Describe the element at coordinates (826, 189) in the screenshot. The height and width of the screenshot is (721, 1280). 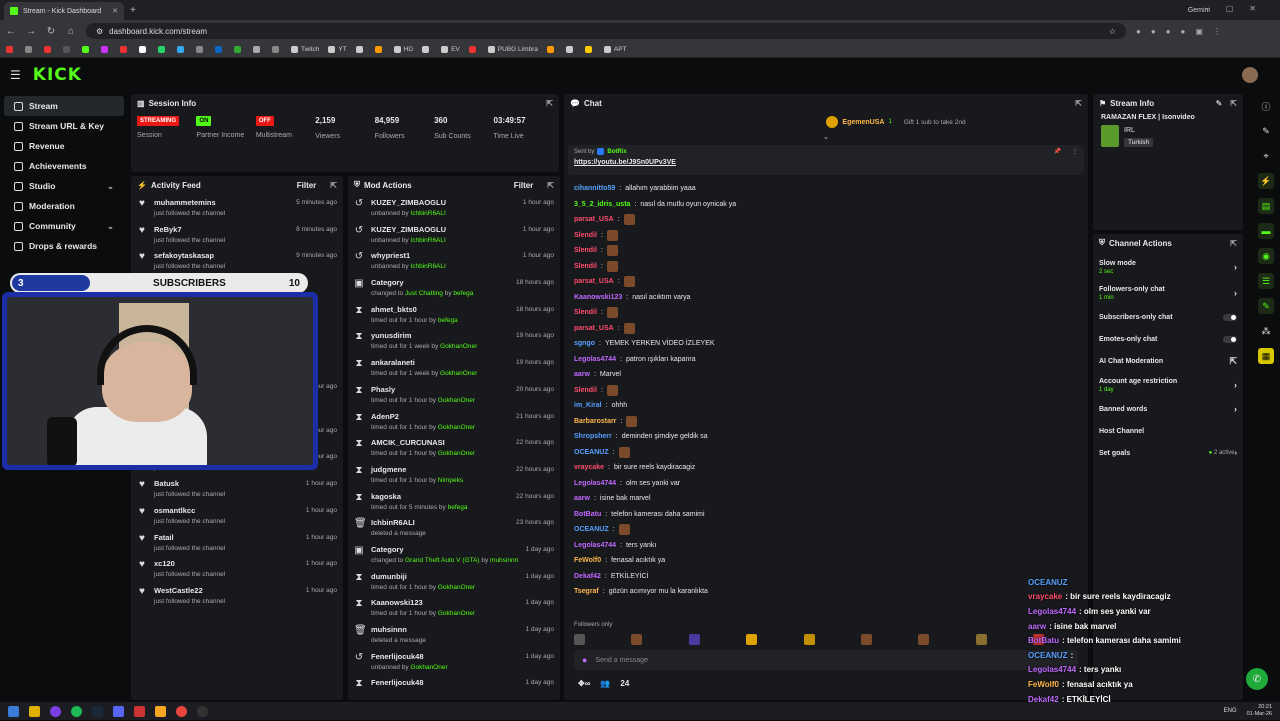
I see `chat-message: cihannitto59: allahım yarabbim yaaa` at that location.